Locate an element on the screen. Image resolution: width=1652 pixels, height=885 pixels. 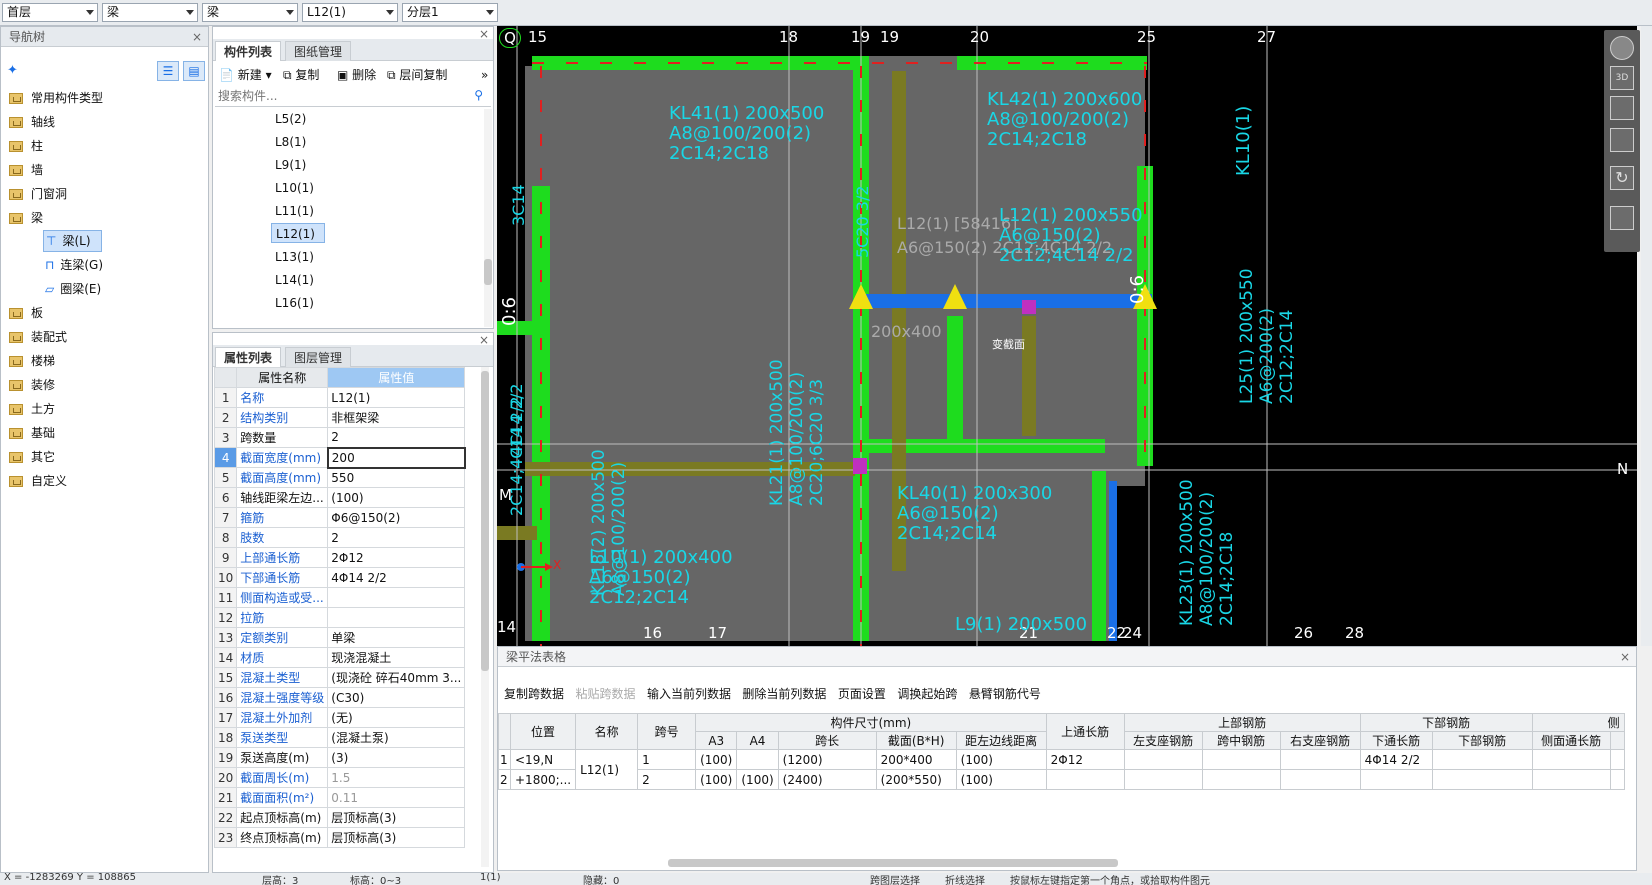
prop-value: (C30) is located at coordinates (396, 697).